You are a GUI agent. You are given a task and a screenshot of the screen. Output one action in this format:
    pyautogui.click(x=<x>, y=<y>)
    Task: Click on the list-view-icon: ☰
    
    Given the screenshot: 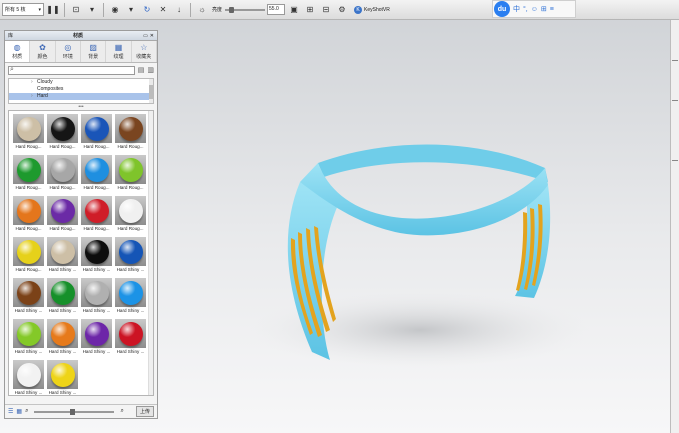 What is the action you would take?
    pyautogui.click(x=10, y=411)
    